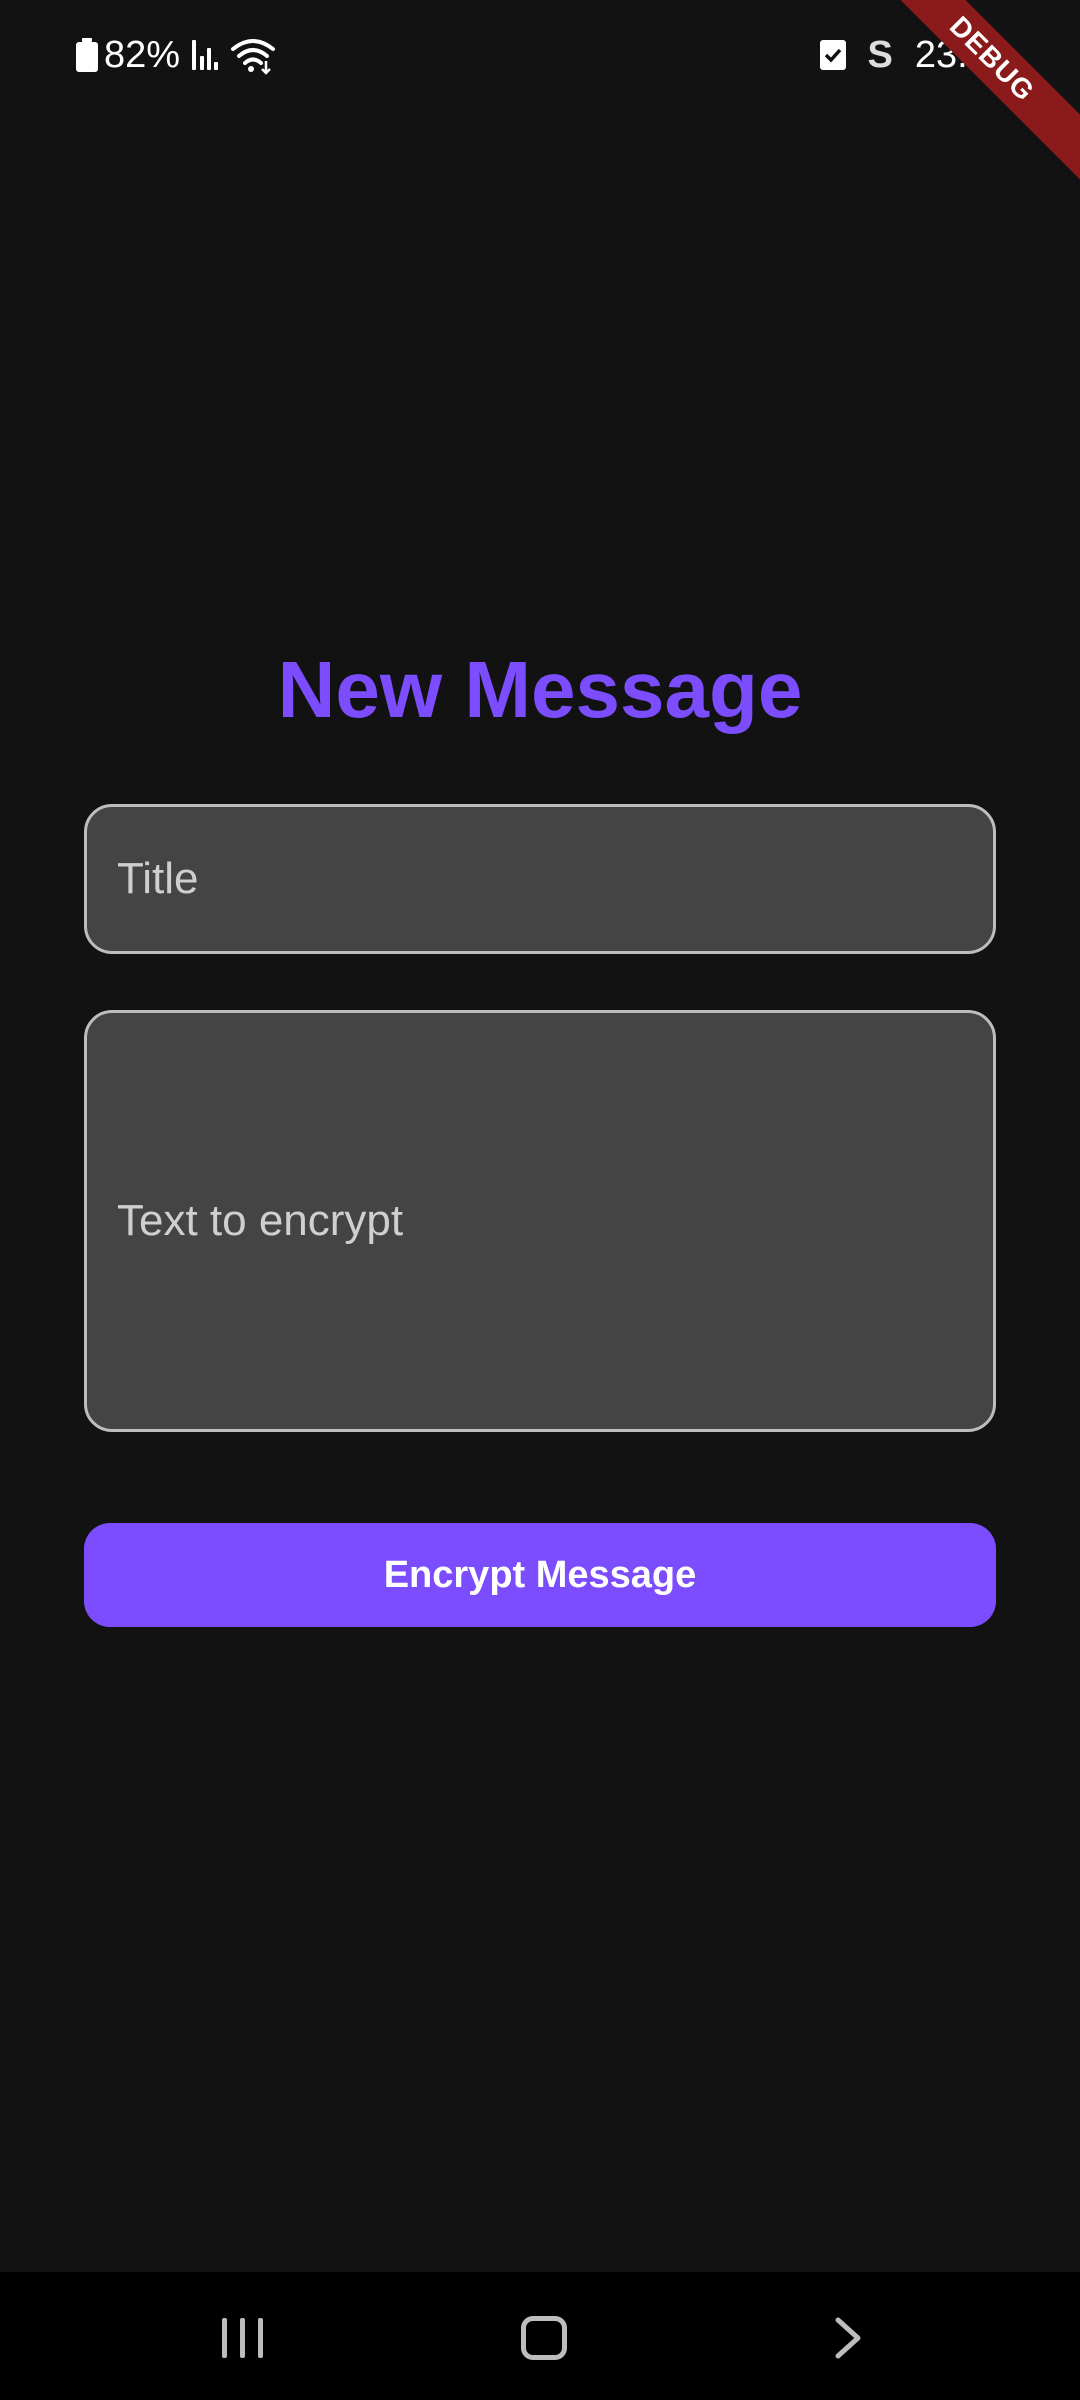  What do you see at coordinates (540, 689) in the screenshot?
I see `page-title: New Message` at bounding box center [540, 689].